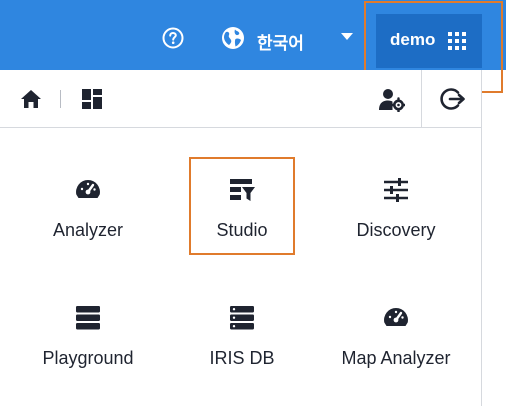 The height and width of the screenshot is (406, 506). I want to click on logout-icon, so click(452, 99).